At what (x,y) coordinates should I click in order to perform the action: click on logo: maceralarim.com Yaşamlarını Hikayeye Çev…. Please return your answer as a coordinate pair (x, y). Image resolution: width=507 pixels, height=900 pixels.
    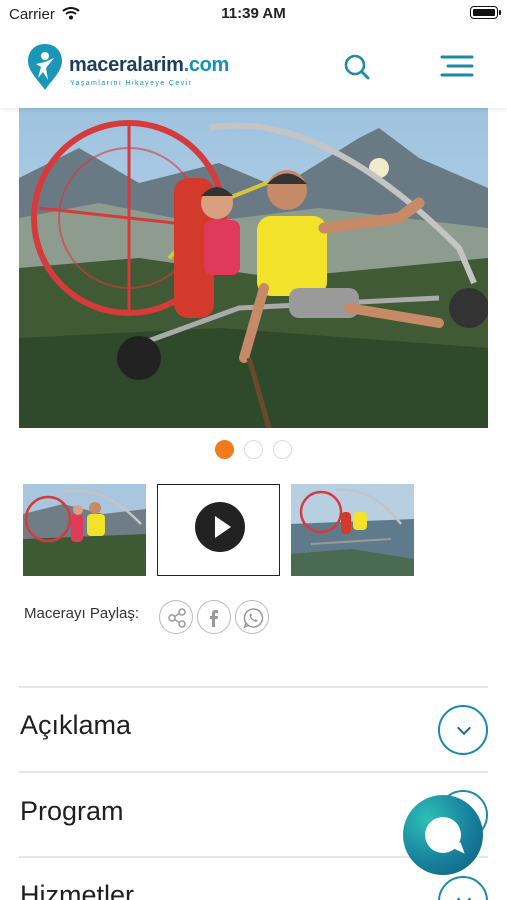
    Looking at the image, I should click on (128, 67).